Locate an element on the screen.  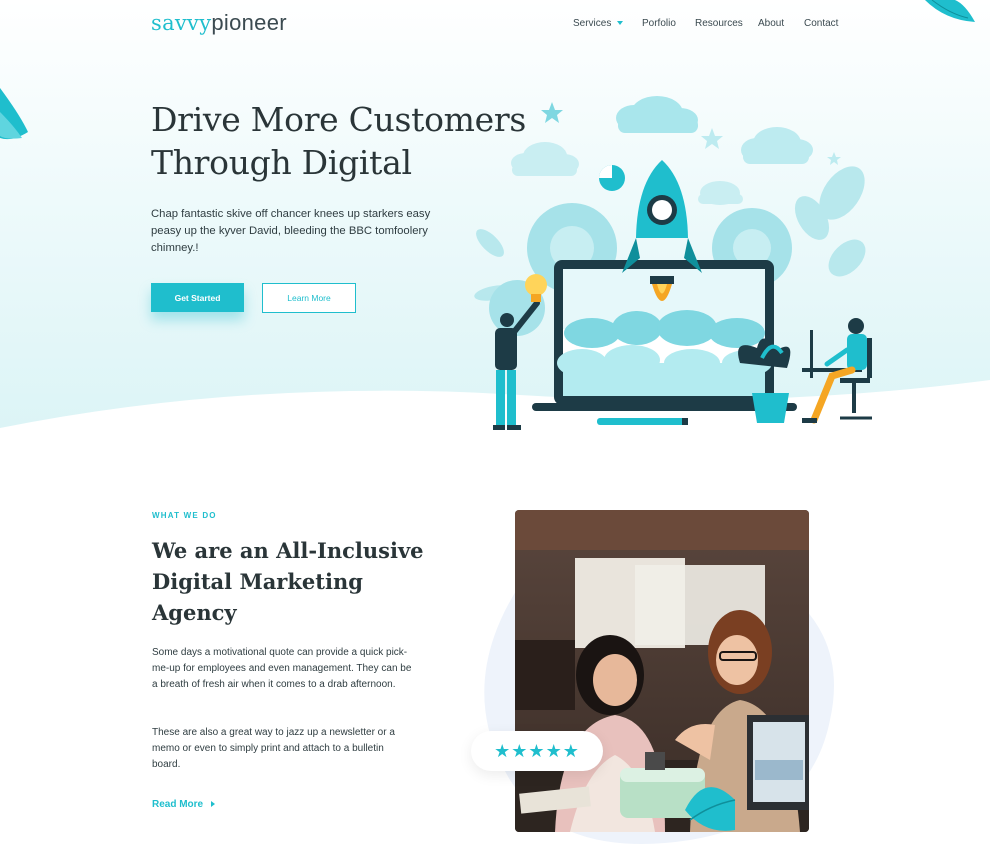
get-started-button: Get Started is located at coordinates (197, 297).